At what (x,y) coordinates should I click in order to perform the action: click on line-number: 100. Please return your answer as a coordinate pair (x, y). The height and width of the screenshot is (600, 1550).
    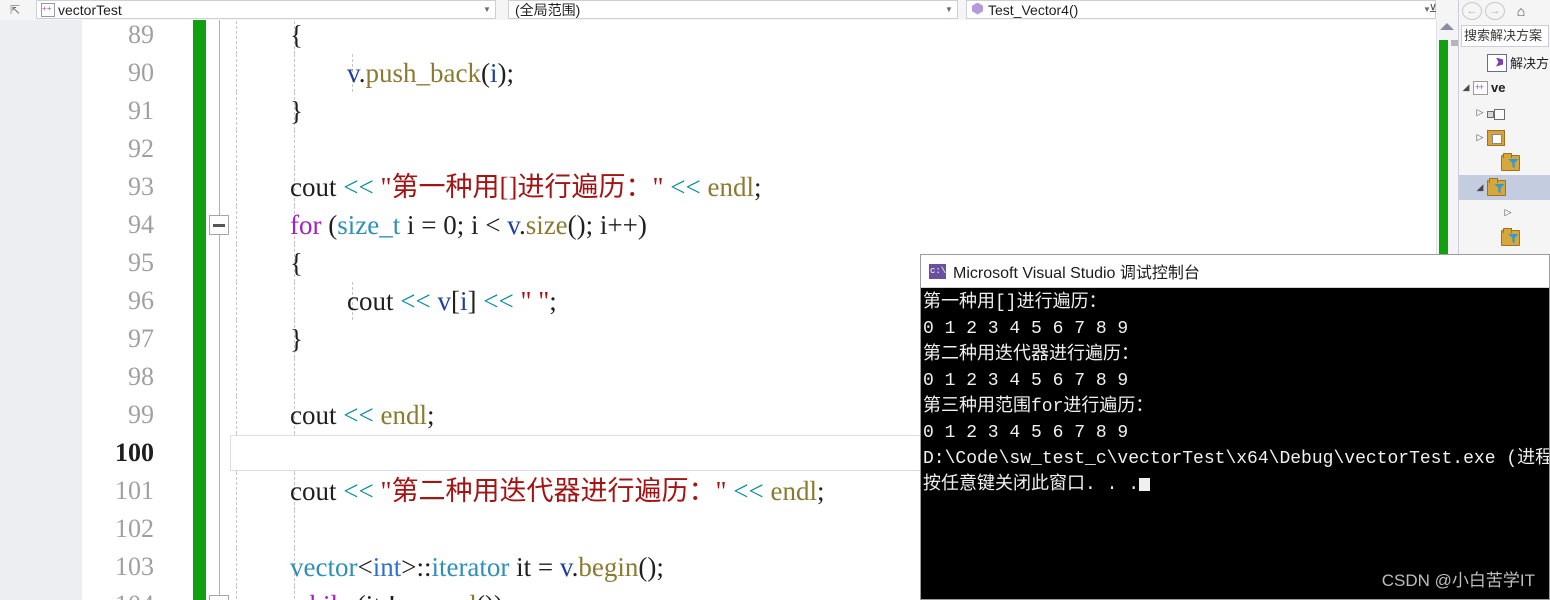
    Looking at the image, I should click on (134, 452).